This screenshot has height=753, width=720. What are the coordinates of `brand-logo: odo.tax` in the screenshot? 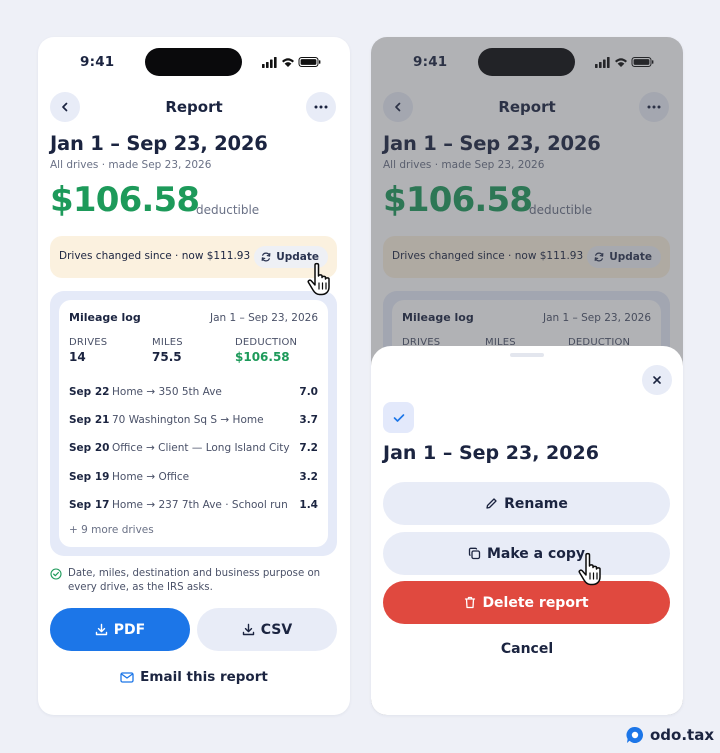 It's located at (670, 735).